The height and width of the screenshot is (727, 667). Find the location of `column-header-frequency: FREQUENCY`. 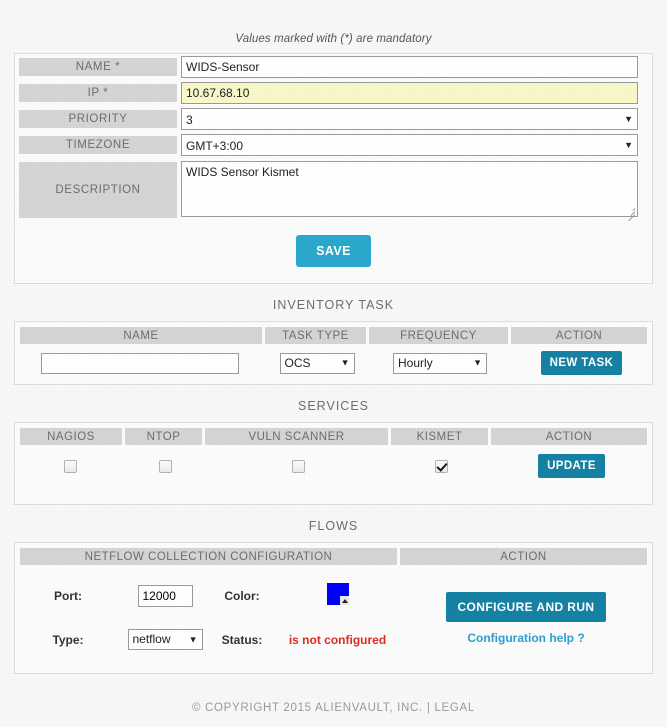

column-header-frequency: FREQUENCY is located at coordinates (440, 333).